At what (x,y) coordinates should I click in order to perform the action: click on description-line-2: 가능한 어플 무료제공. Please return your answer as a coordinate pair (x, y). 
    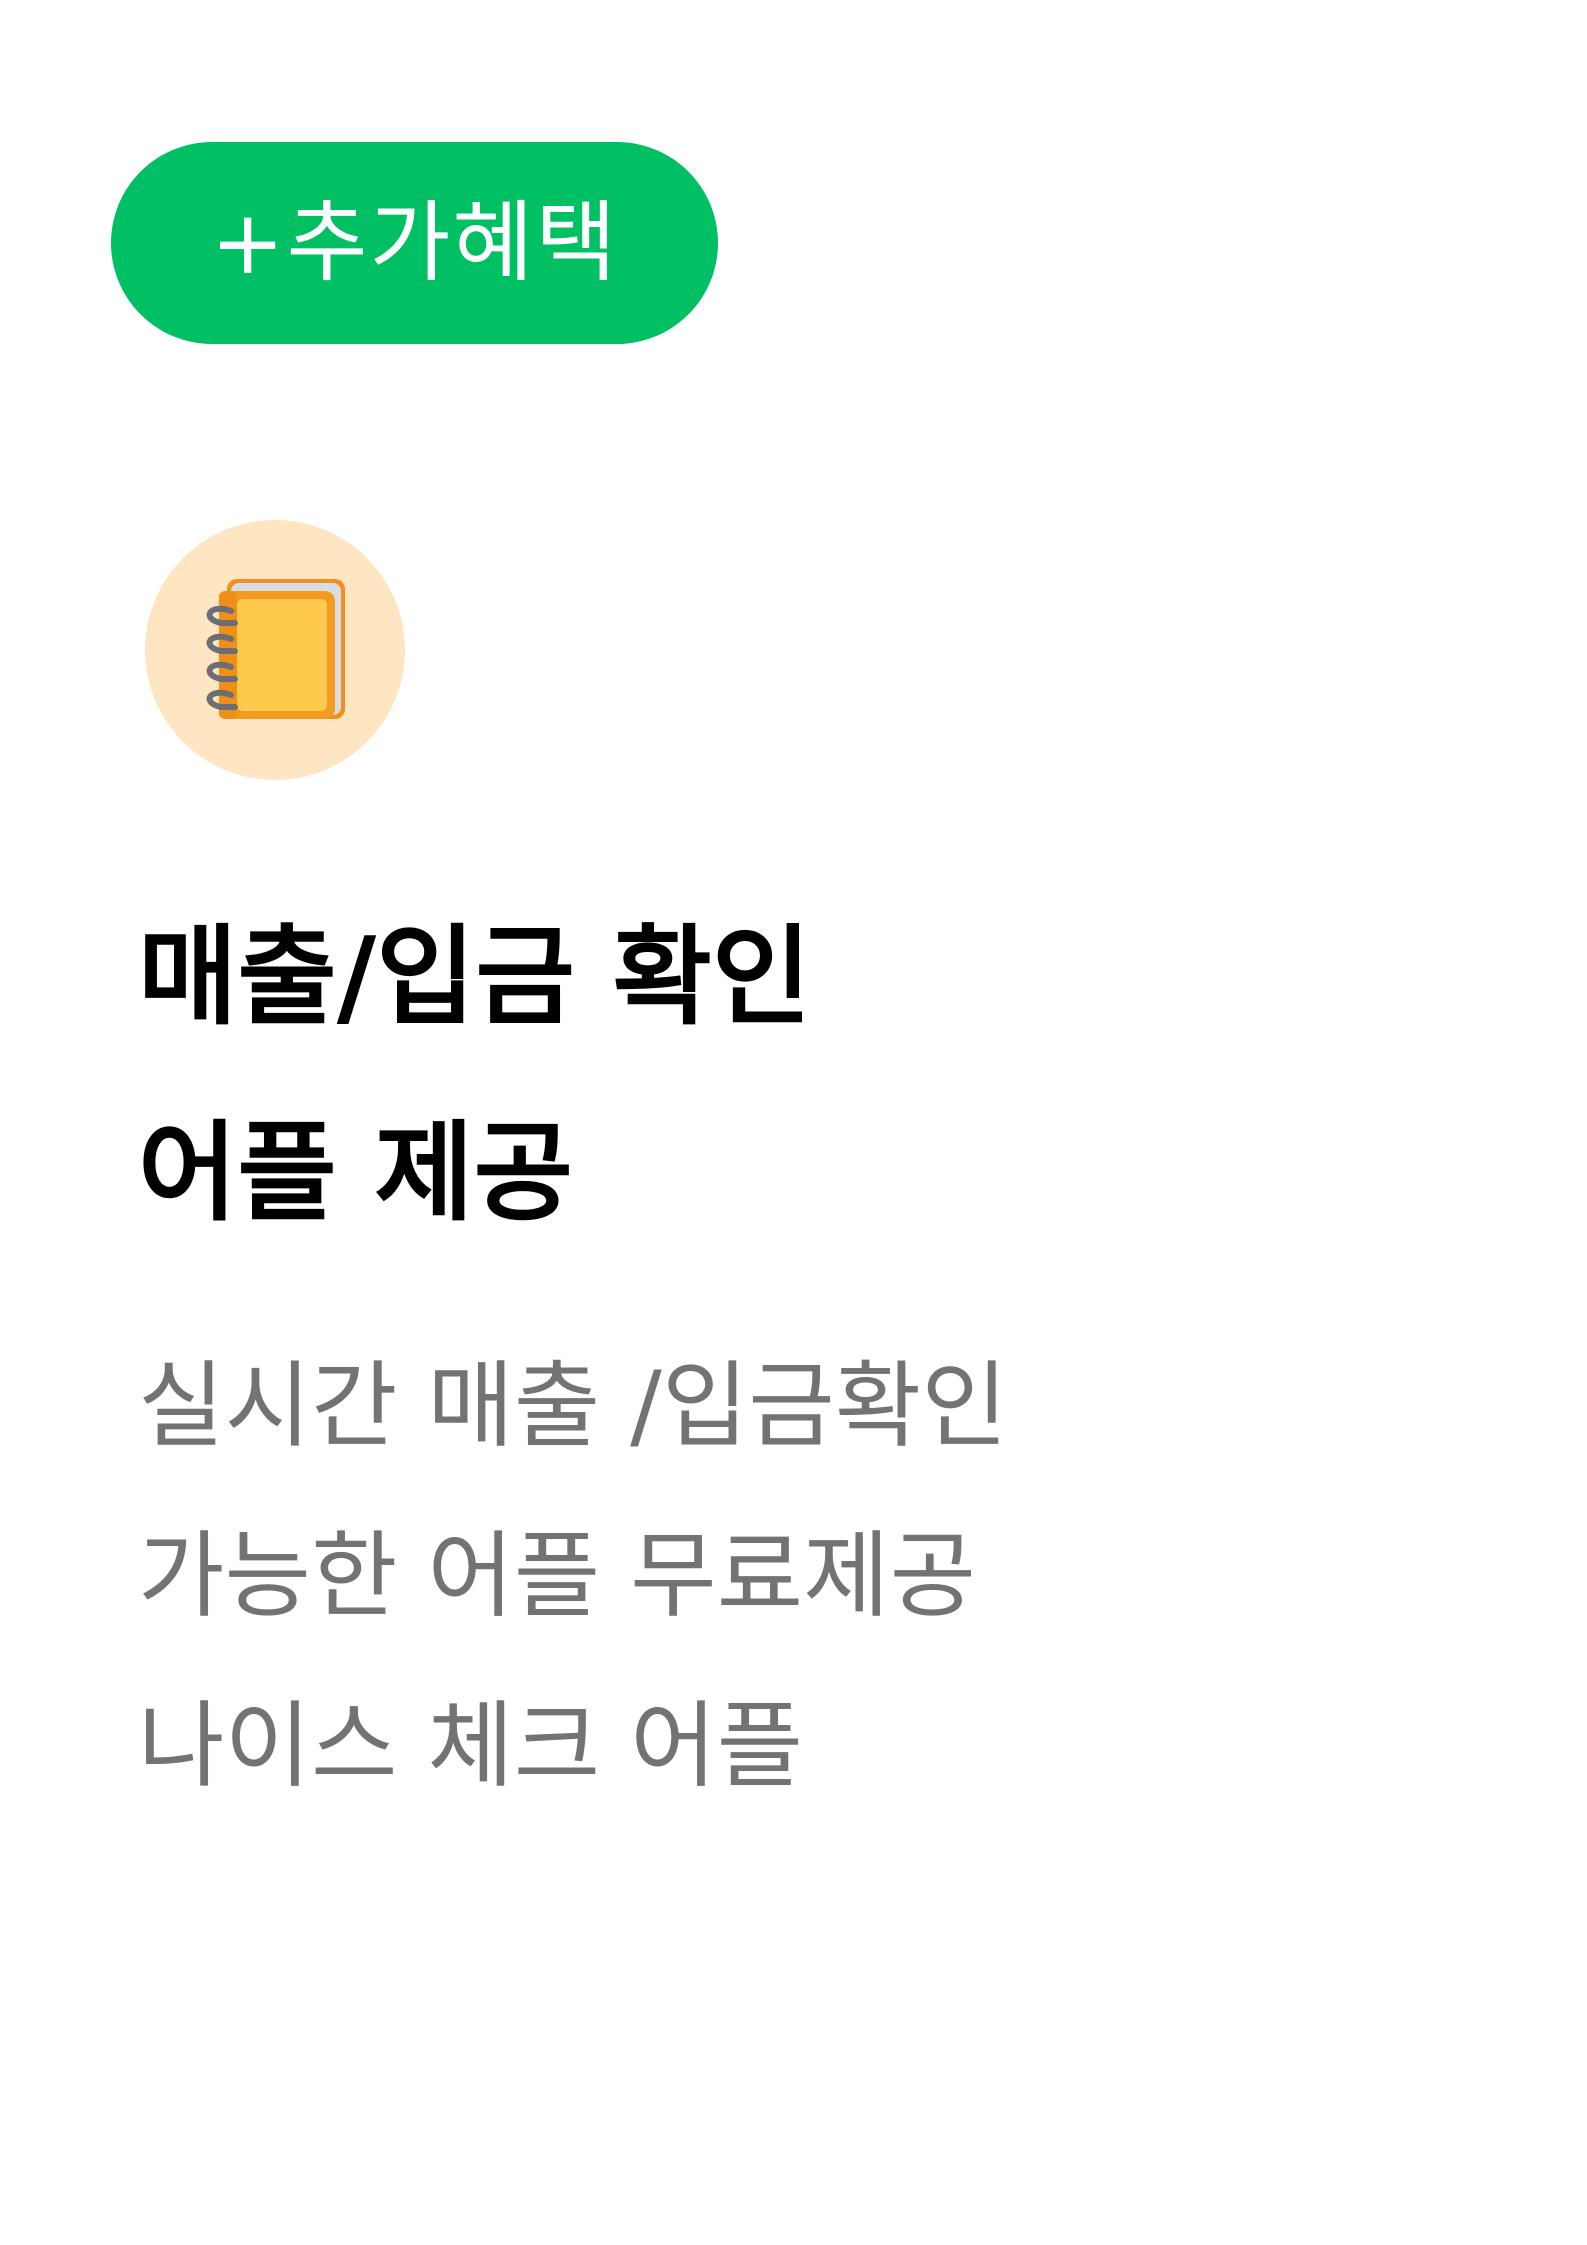
    Looking at the image, I should click on (557, 1576).